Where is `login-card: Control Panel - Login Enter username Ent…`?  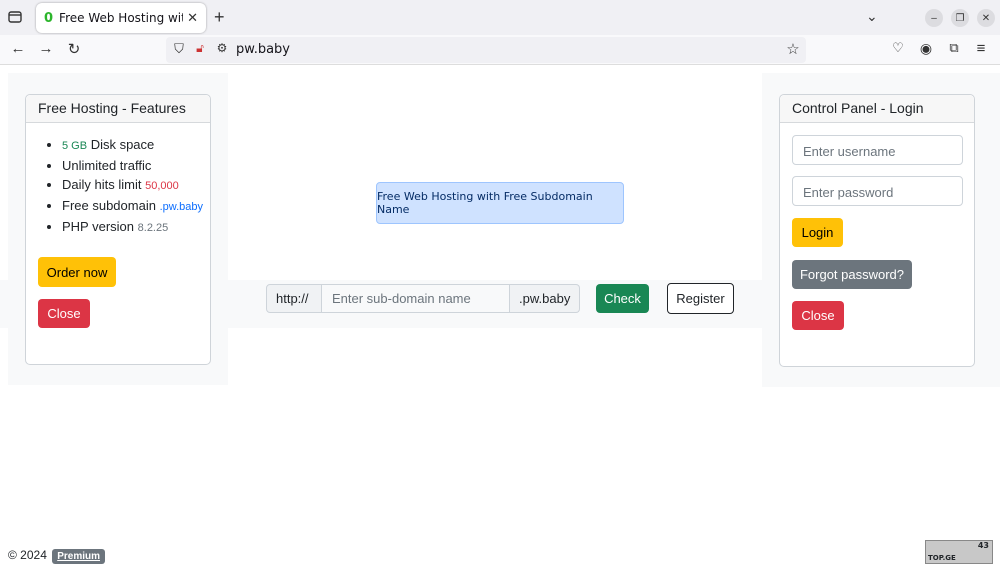 login-card: Control Panel - Login Enter username Ent… is located at coordinates (877, 230).